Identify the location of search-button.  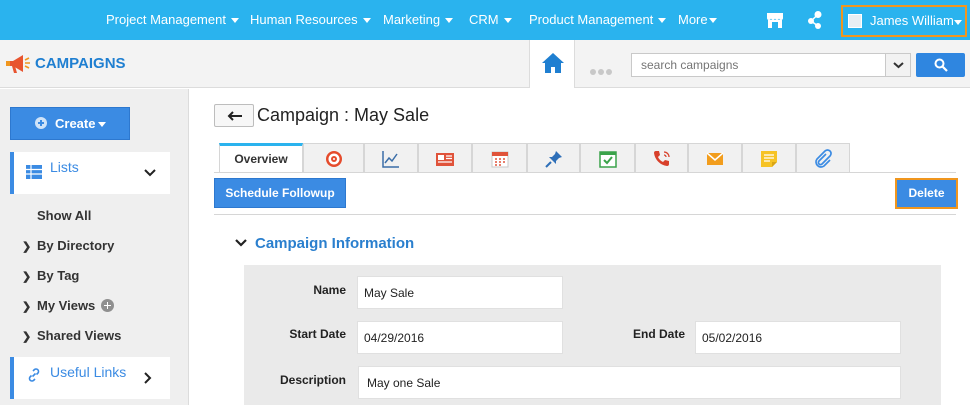
(940, 65).